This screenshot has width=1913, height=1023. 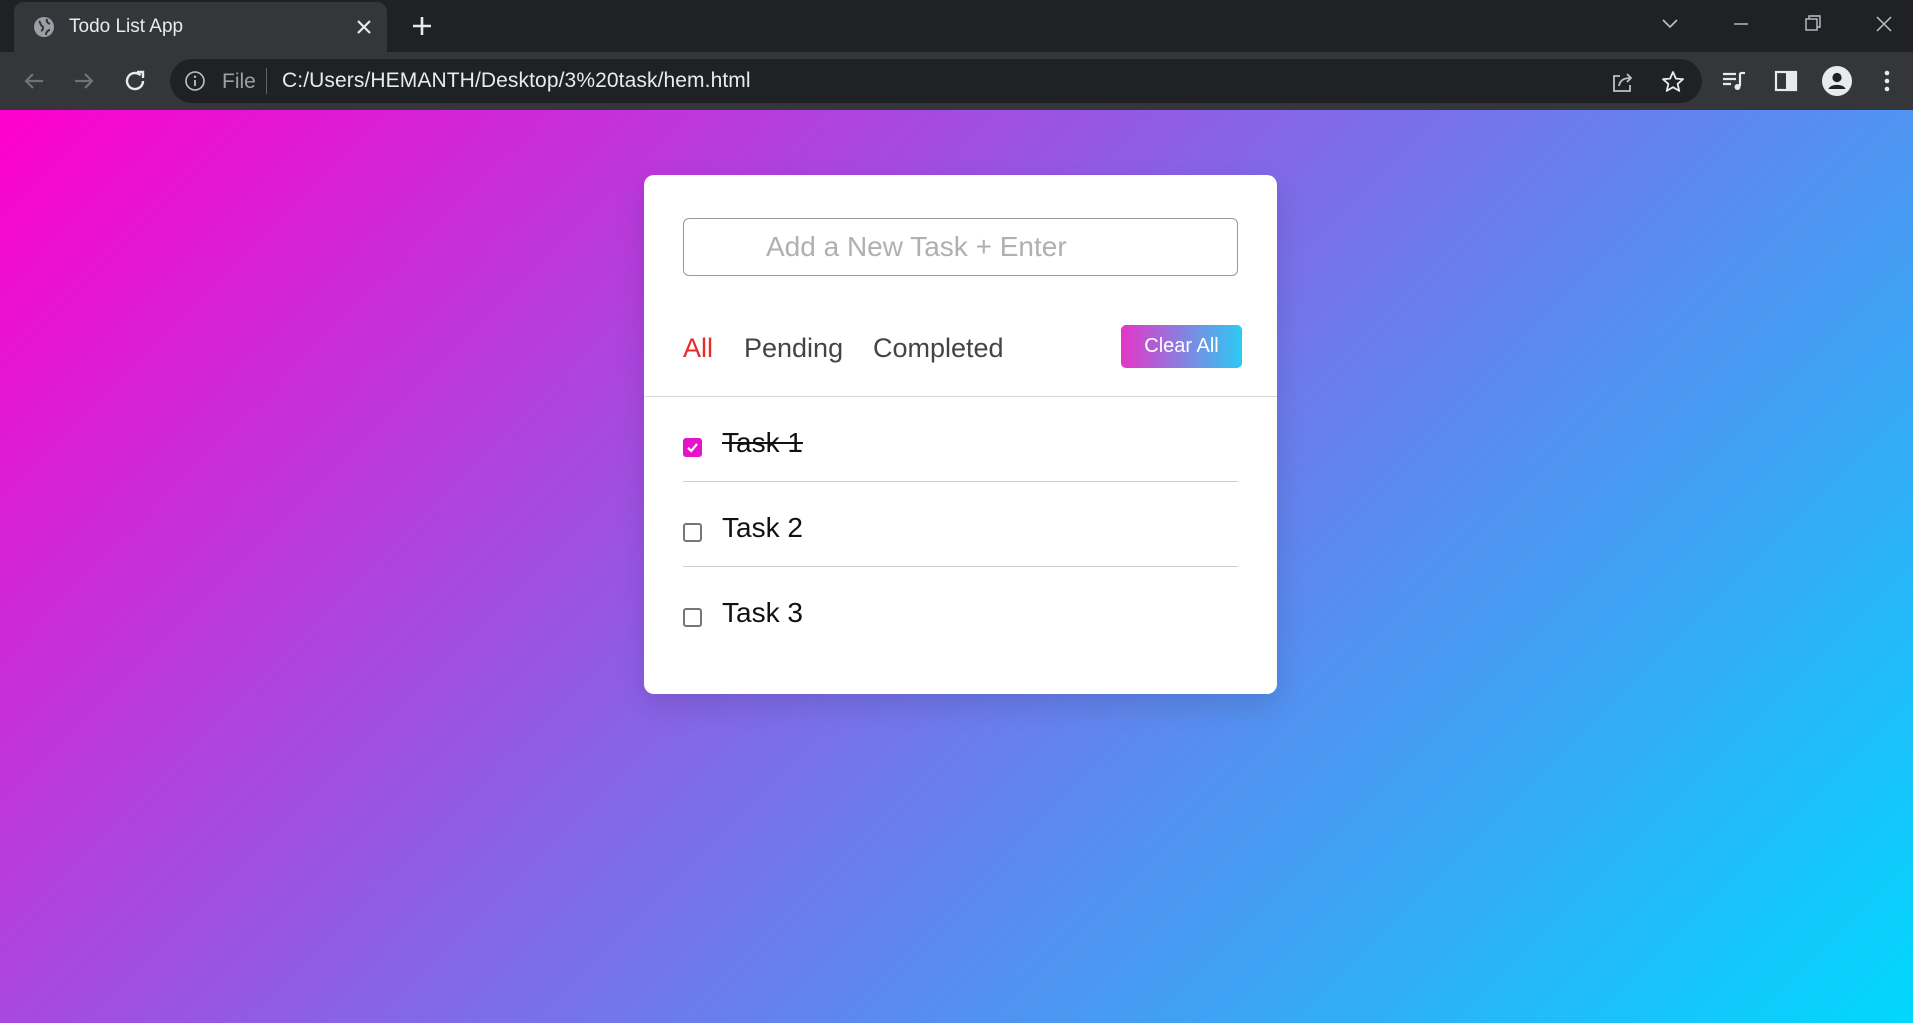 What do you see at coordinates (1812, 24) in the screenshot?
I see `restore-icon` at bounding box center [1812, 24].